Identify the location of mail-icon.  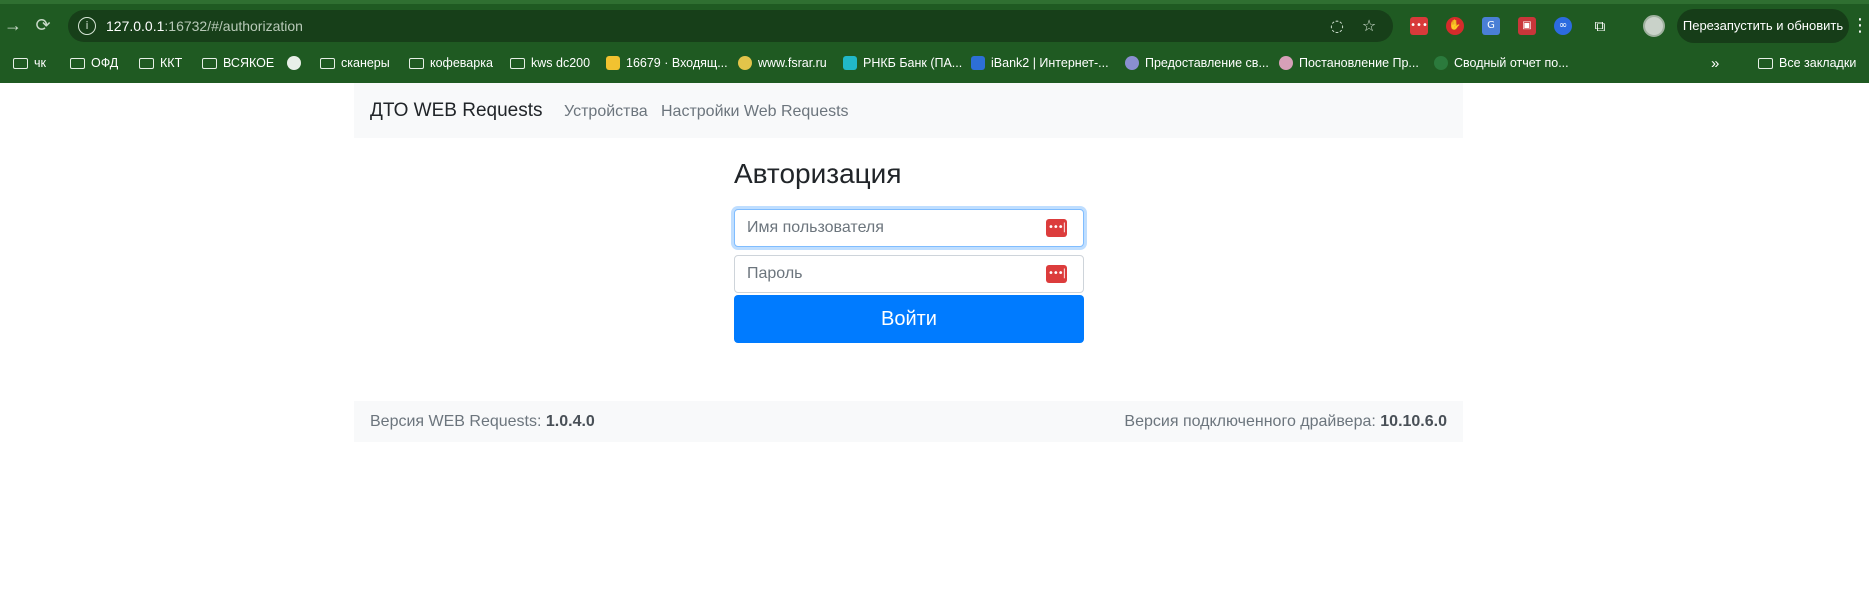
(613, 63).